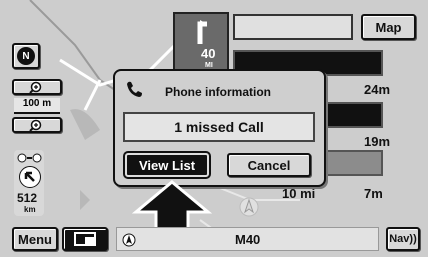 This screenshot has width=428, height=257. I want to click on zoom-in-button, so click(37, 87).